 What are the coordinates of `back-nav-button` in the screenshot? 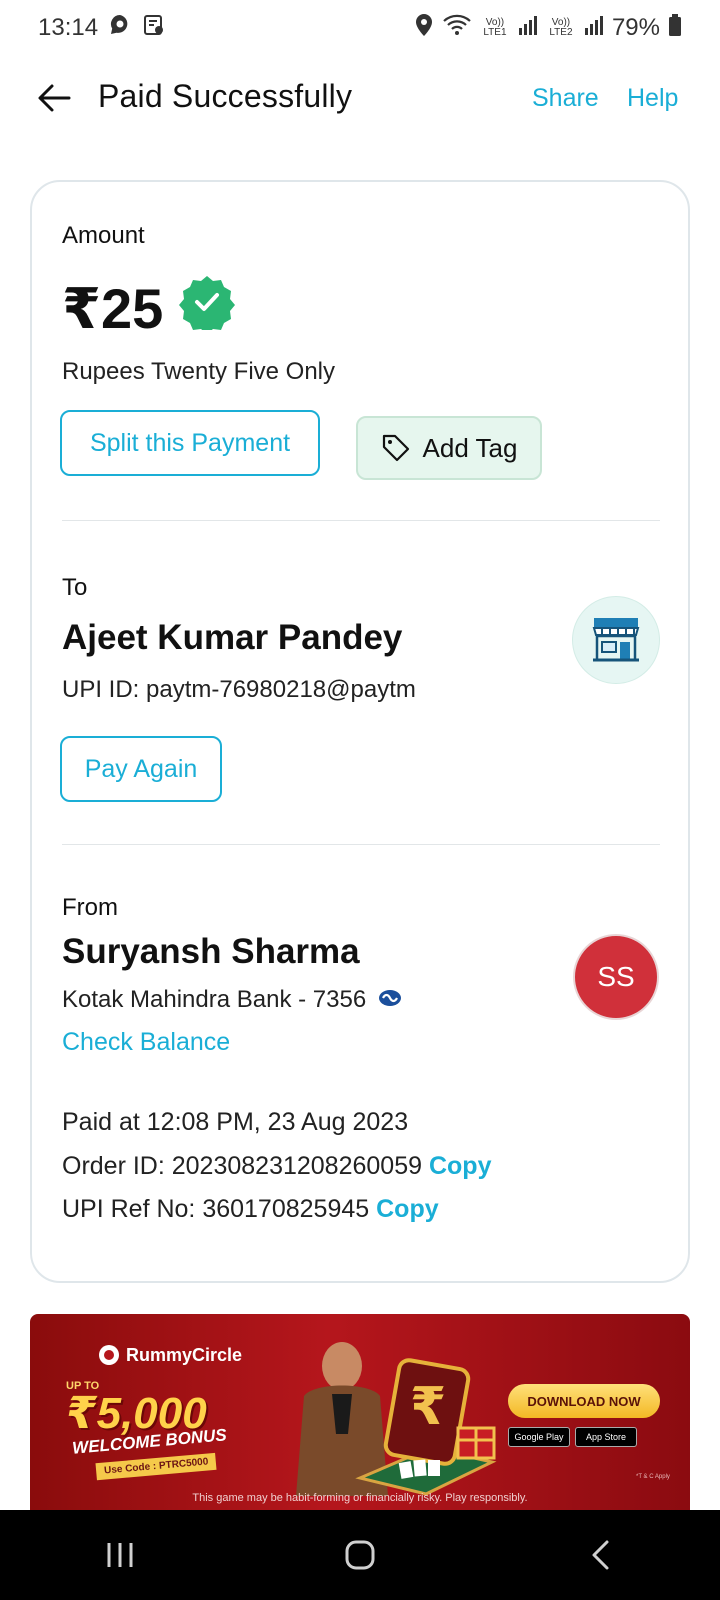 It's located at (600, 1555).